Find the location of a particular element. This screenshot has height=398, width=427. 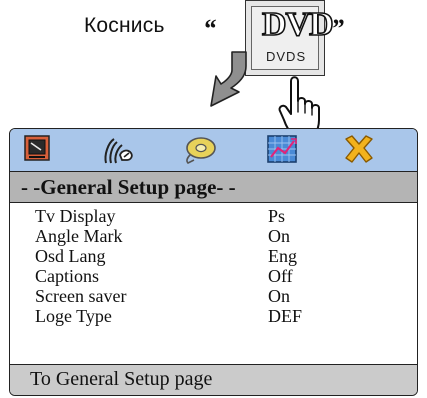

audio-speaker-icon is located at coordinates (120, 150).